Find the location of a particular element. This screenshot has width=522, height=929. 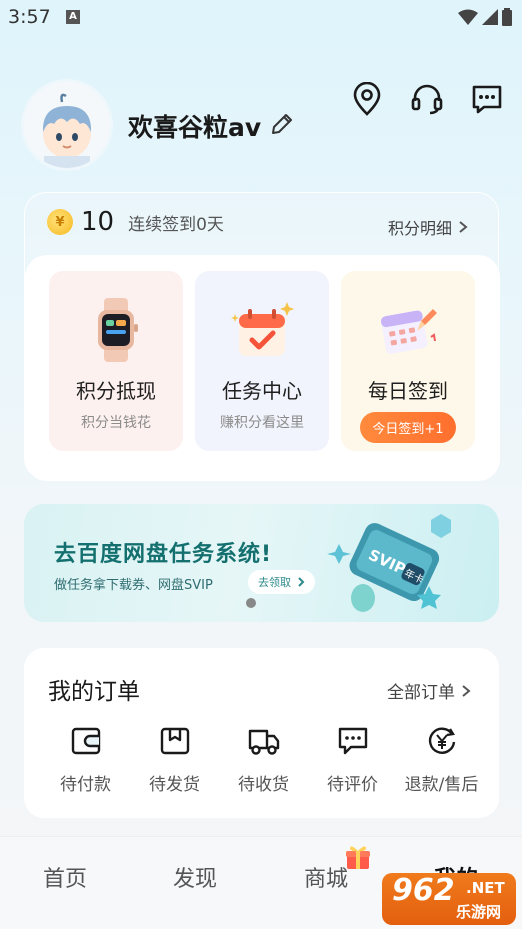

avatar is located at coordinates (67, 125).